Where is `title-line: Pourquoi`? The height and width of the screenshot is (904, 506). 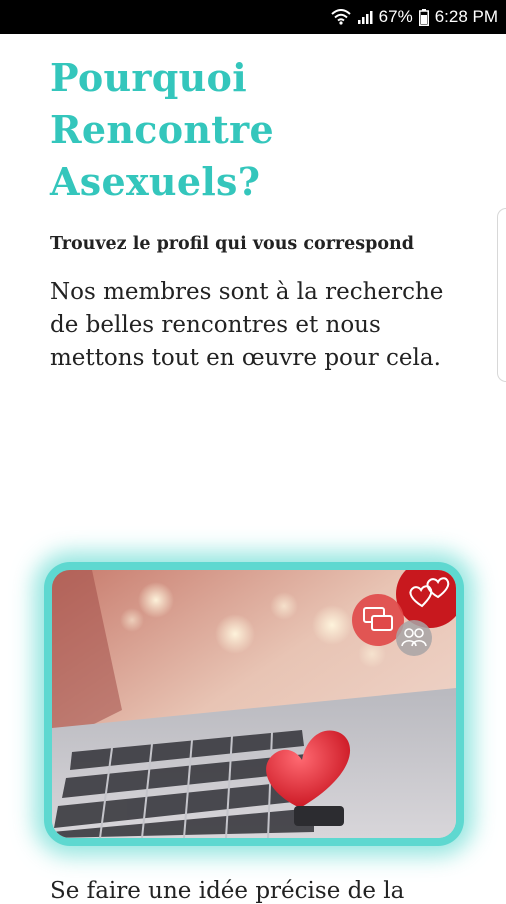
title-line: Pourquoi is located at coordinates (148, 77).